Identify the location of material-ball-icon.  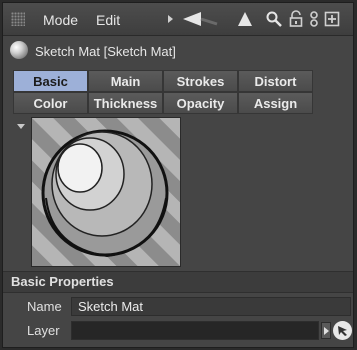
(19, 50).